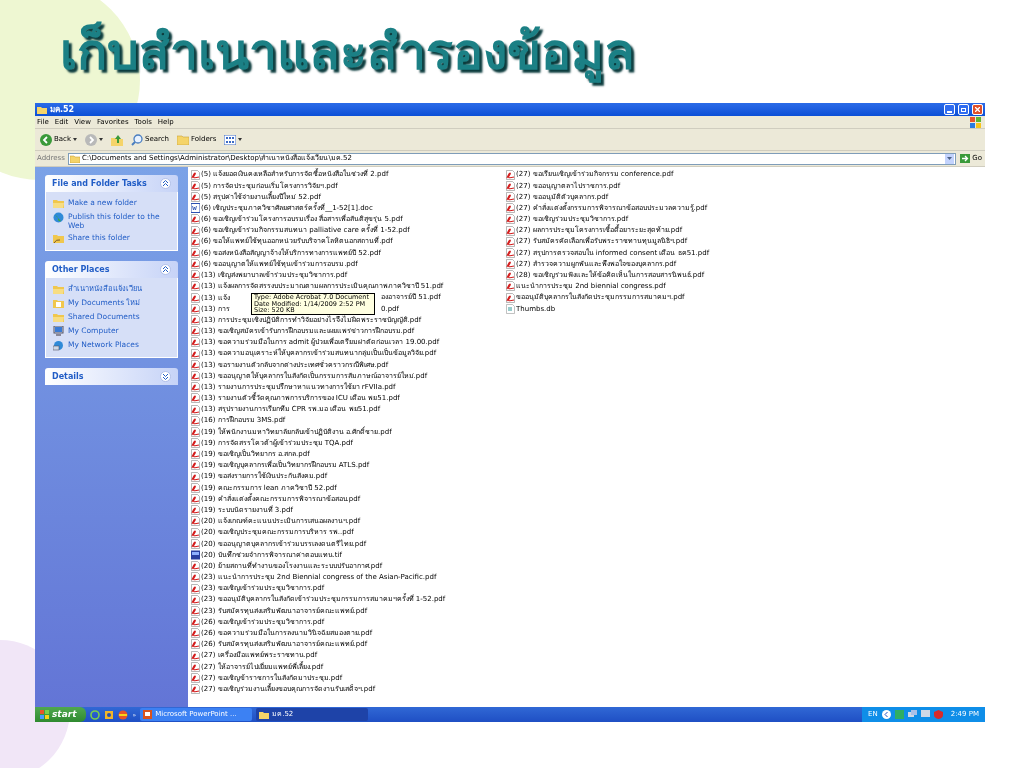  Describe the element at coordinates (58, 303) in the screenshot. I see `document-folder-icon` at that location.